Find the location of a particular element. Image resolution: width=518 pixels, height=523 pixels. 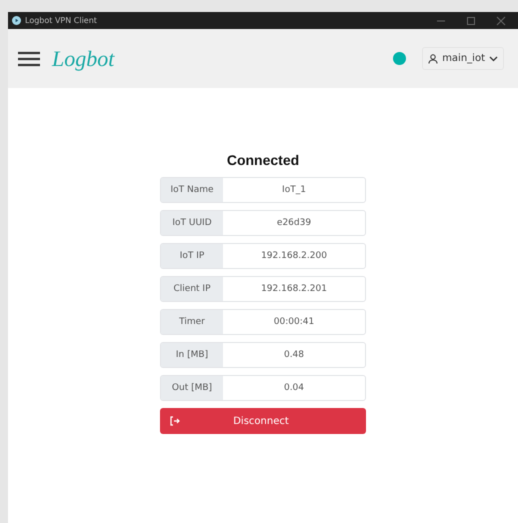

row-value: 192.168.2.201 is located at coordinates (294, 289).